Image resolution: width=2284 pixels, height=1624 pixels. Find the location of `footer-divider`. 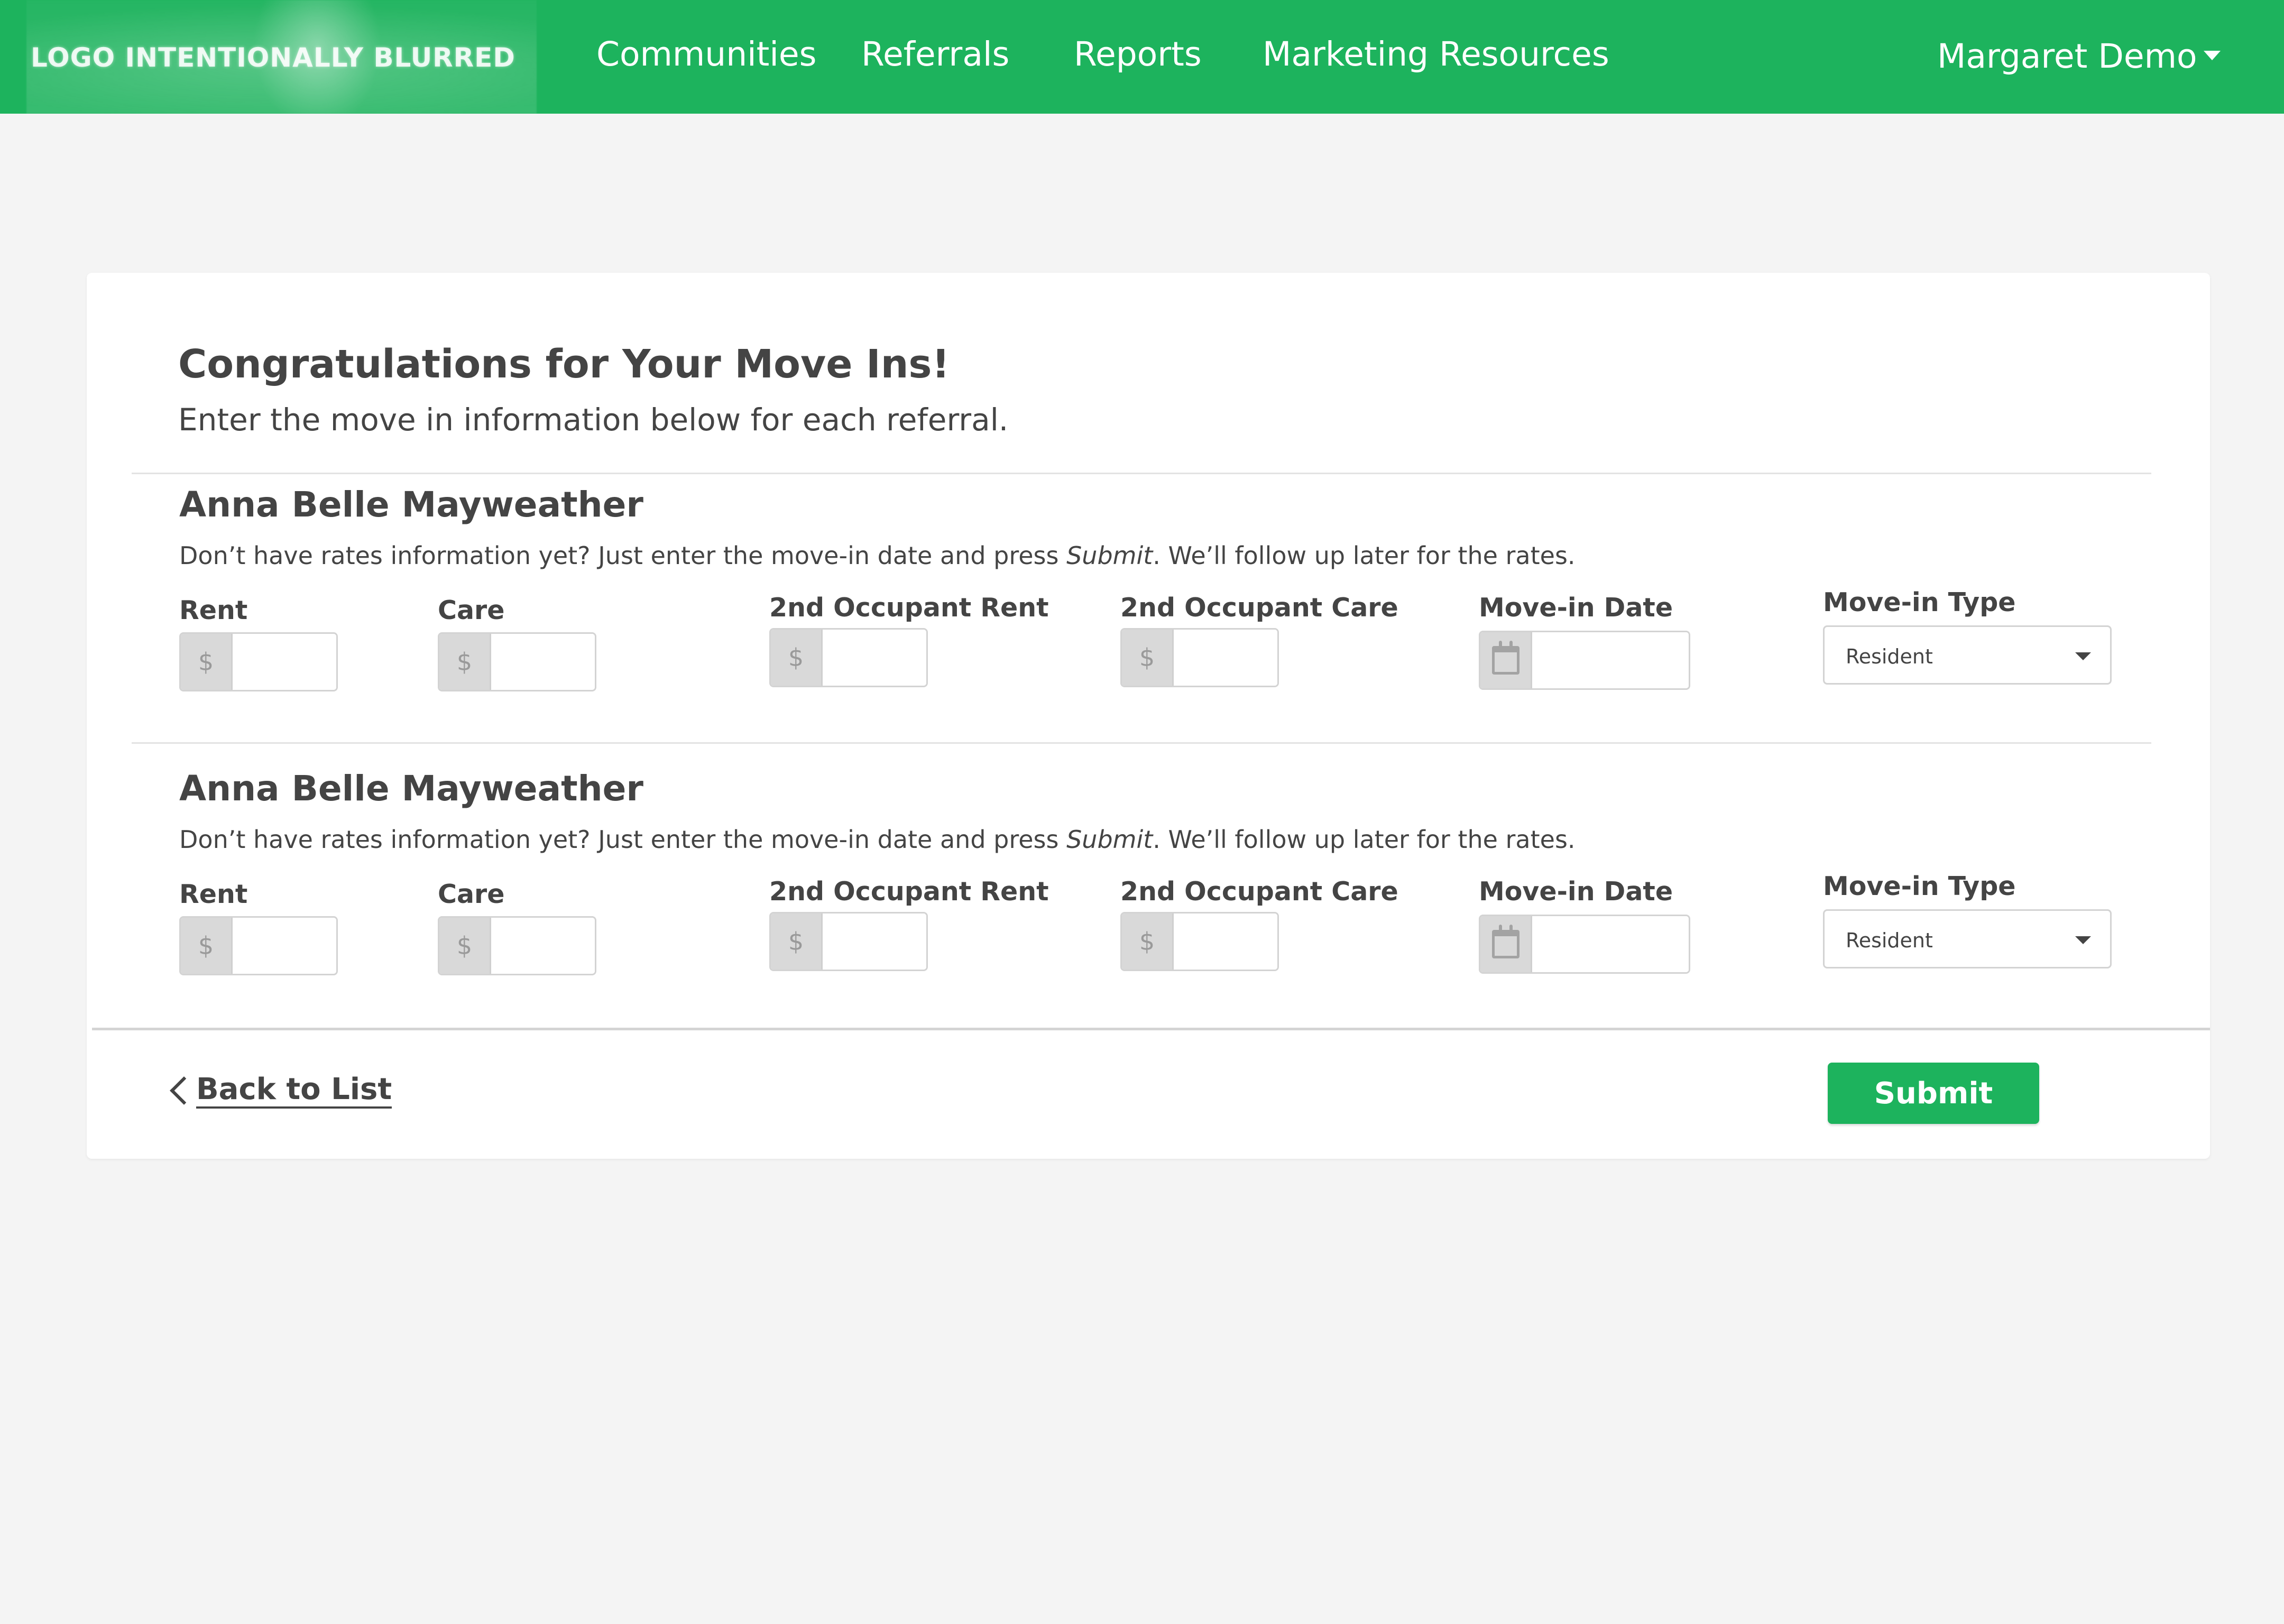

footer-divider is located at coordinates (1151, 1029).